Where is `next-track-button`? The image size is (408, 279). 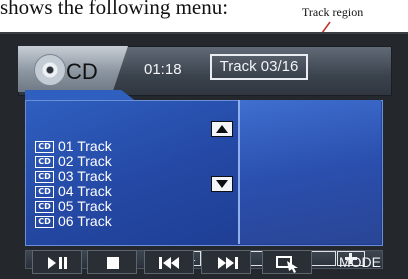 next-track-button is located at coordinates (226, 262).